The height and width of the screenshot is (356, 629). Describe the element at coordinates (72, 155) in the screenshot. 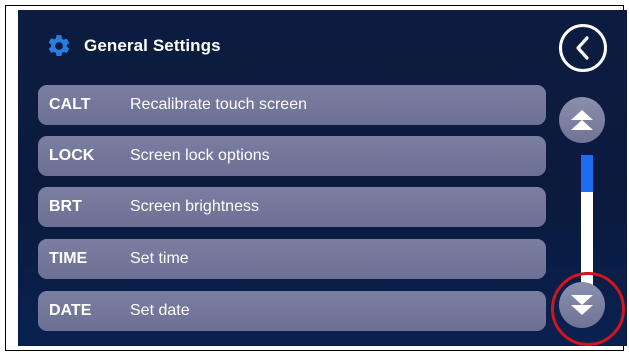

I see `setting-code: LOCK` at that location.